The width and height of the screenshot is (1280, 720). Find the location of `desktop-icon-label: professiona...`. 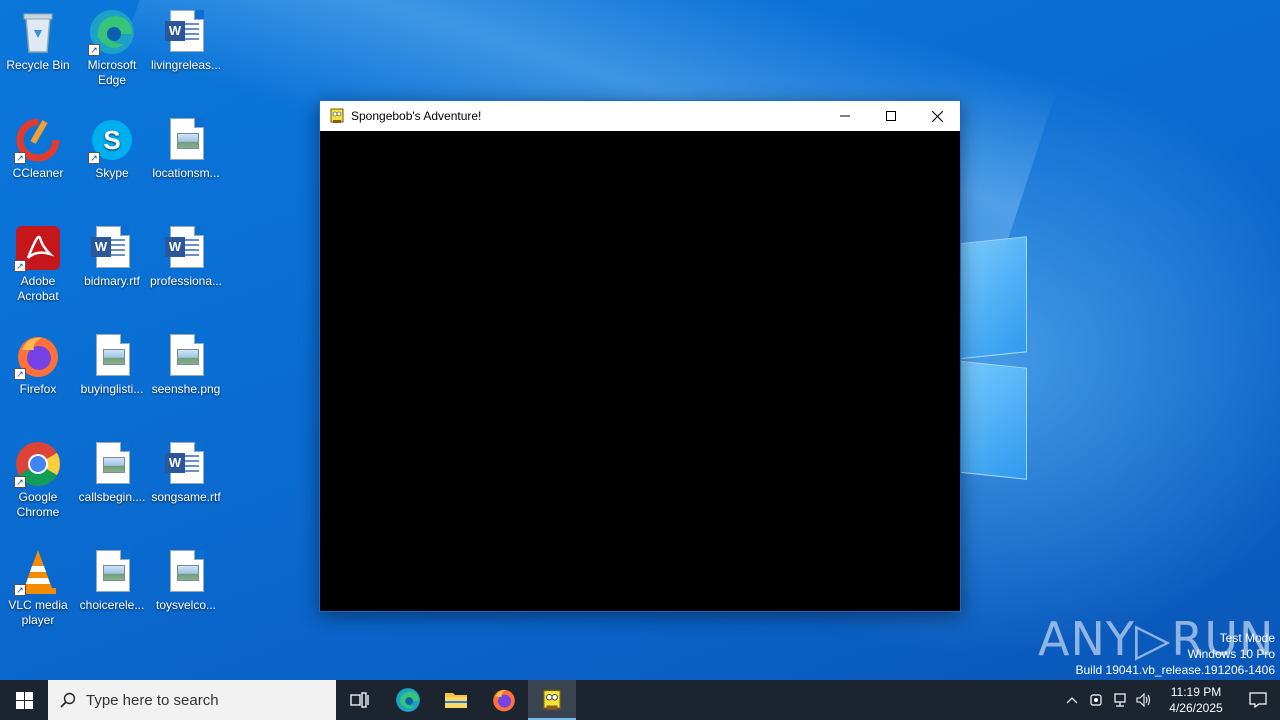

desktop-icon-label: professiona... is located at coordinates (186, 281).